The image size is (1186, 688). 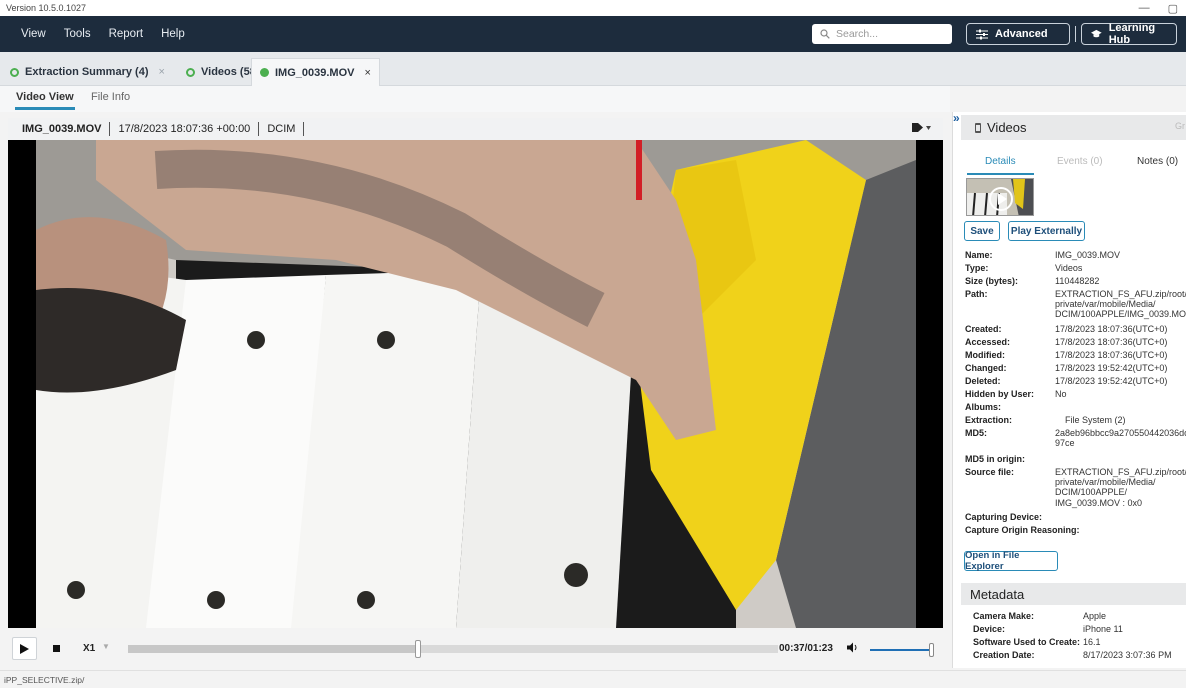 I want to click on property-value: File System (2), so click(x=1090, y=420).